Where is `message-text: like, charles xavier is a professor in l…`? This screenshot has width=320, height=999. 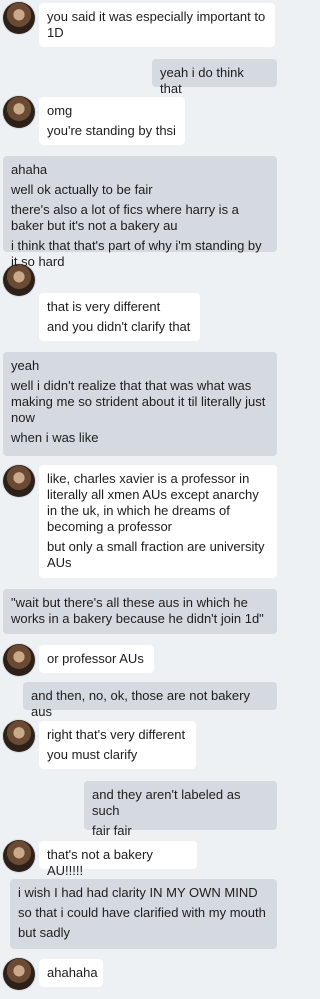 message-text: like, charles xavier is a professor in l… is located at coordinates (153, 502).